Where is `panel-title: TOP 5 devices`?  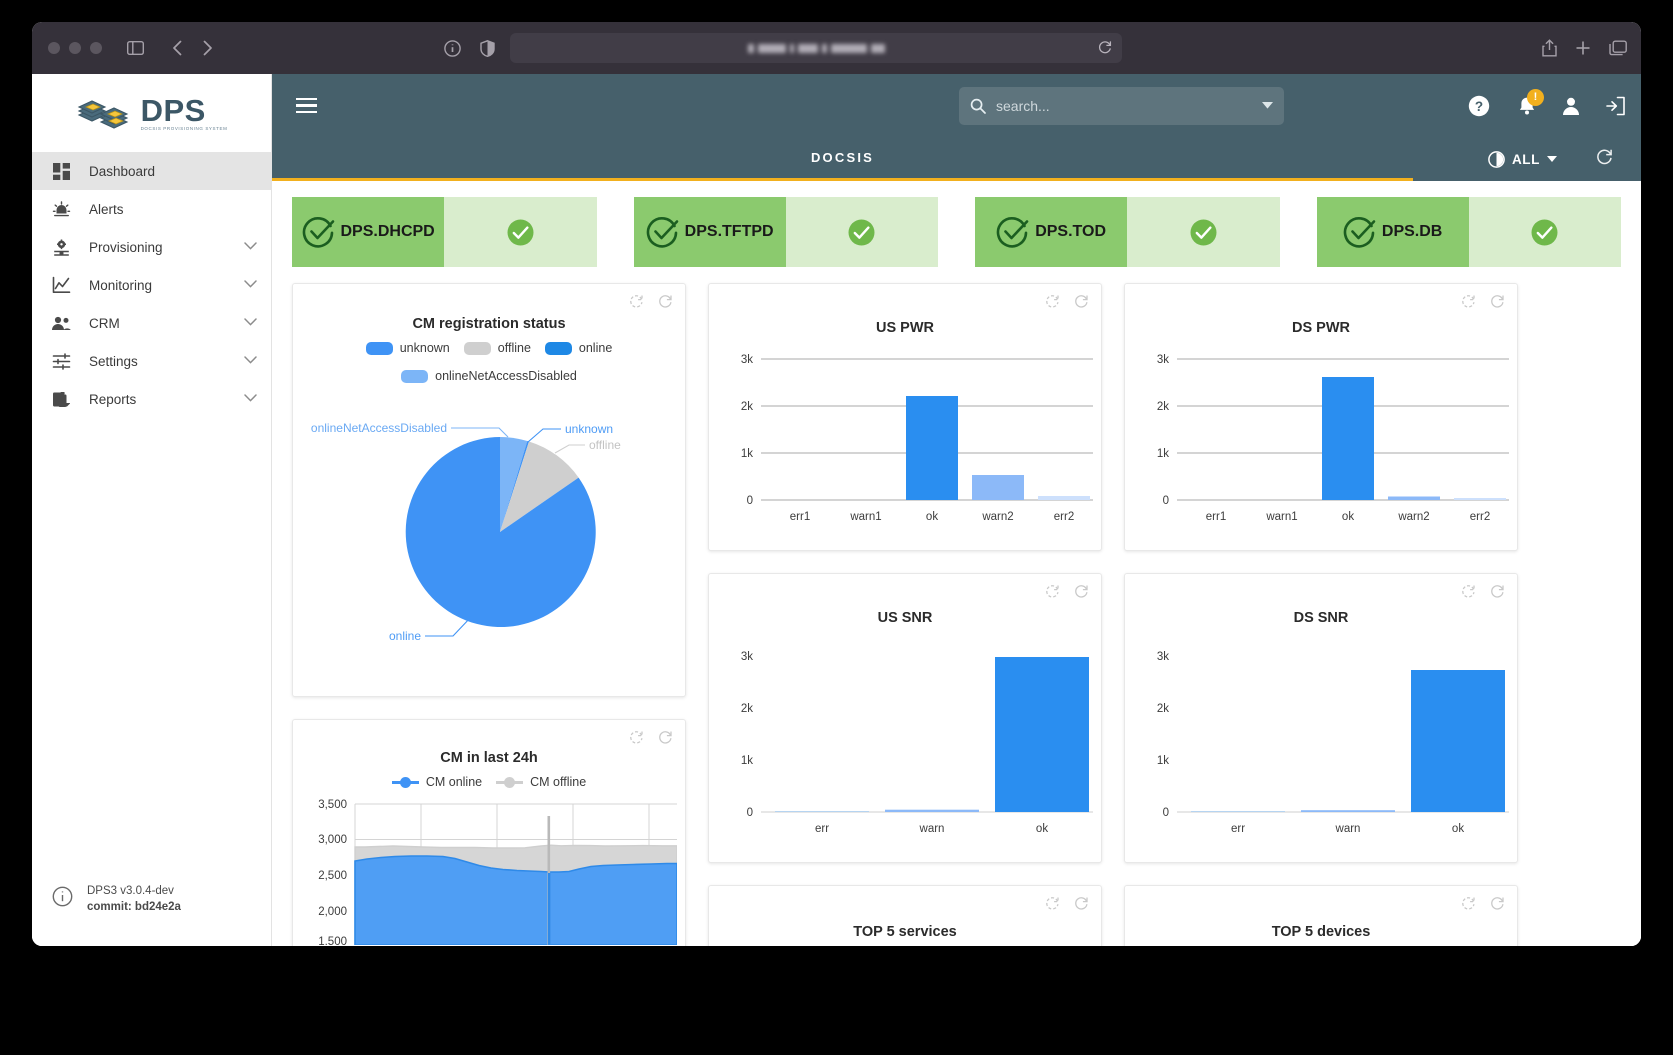 panel-title: TOP 5 devices is located at coordinates (1321, 932).